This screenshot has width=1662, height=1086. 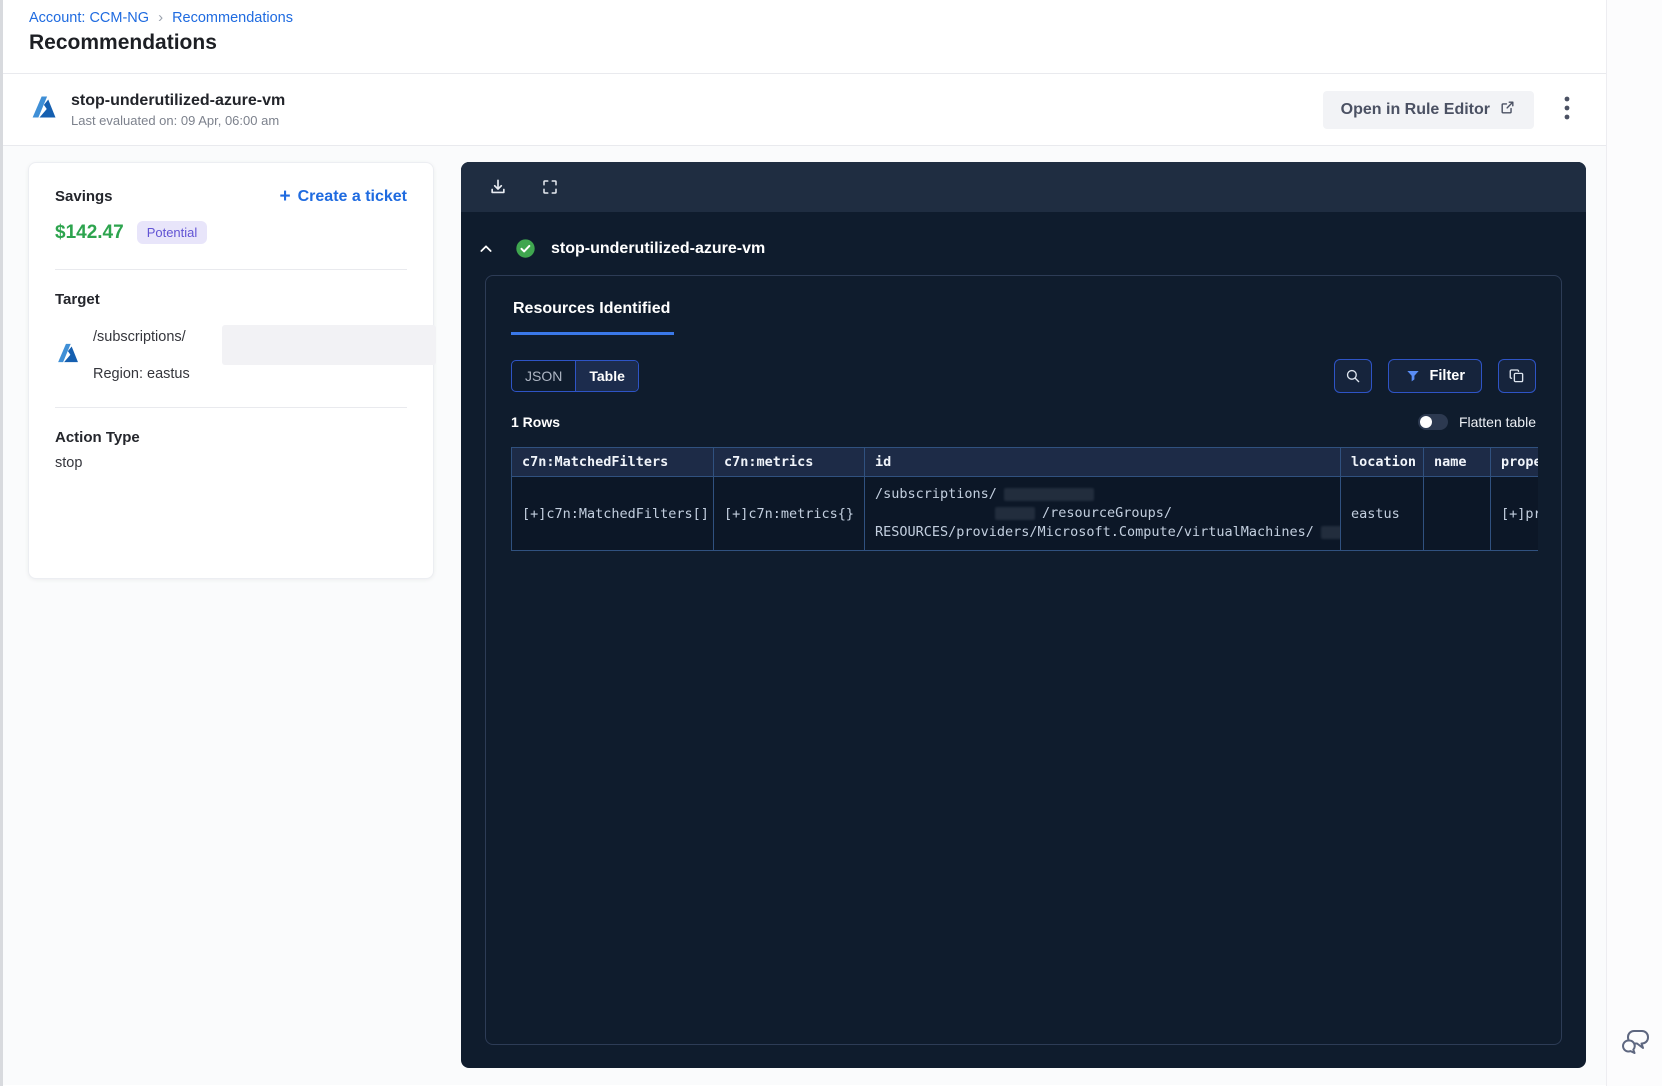 I want to click on table-meta-row: 1 Rows Flatten table, so click(x=1023, y=422).